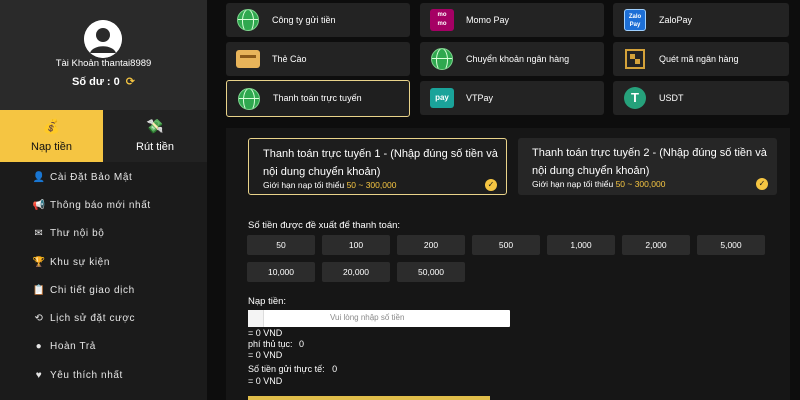 This screenshot has width=800, height=400. I want to click on method-company-deposit: Công ty gửi tiền, so click(318, 20).